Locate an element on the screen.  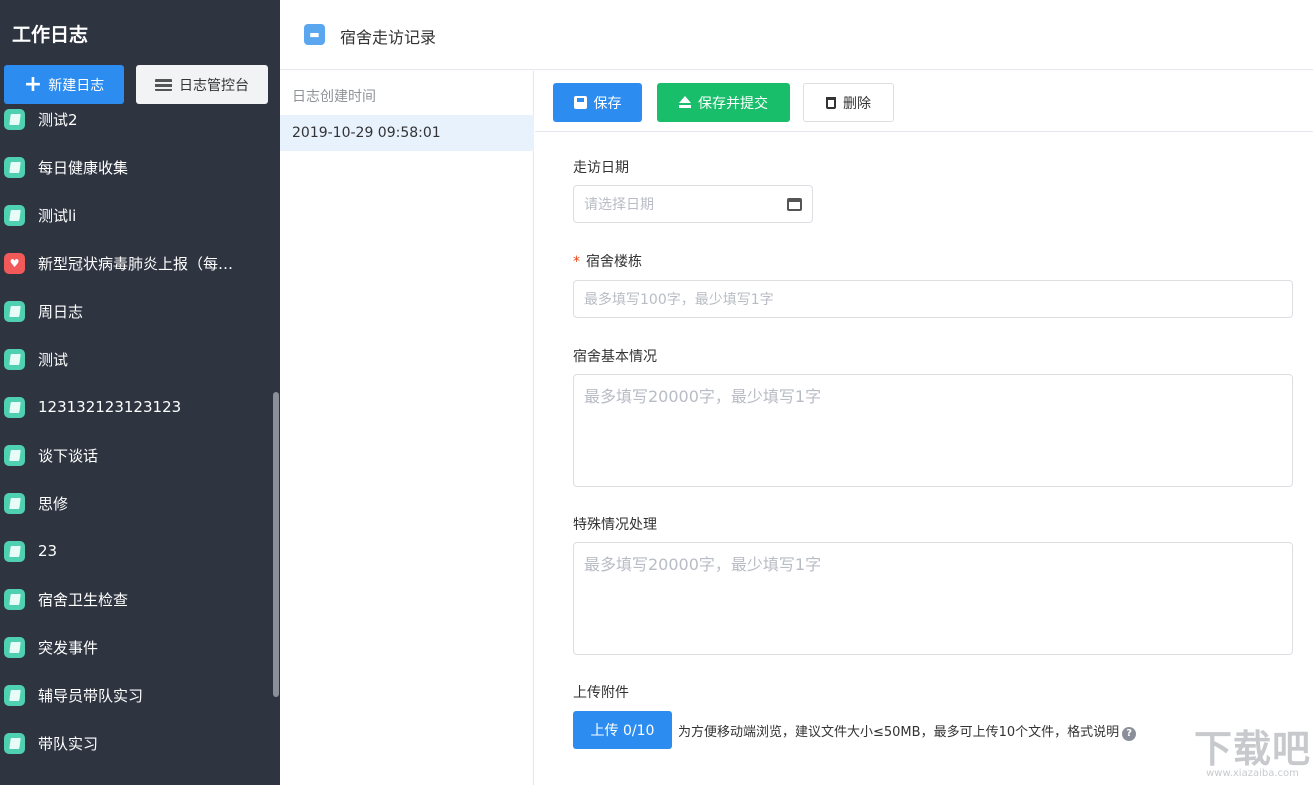
sidebar-item-label: 23 is located at coordinates (48, 551).